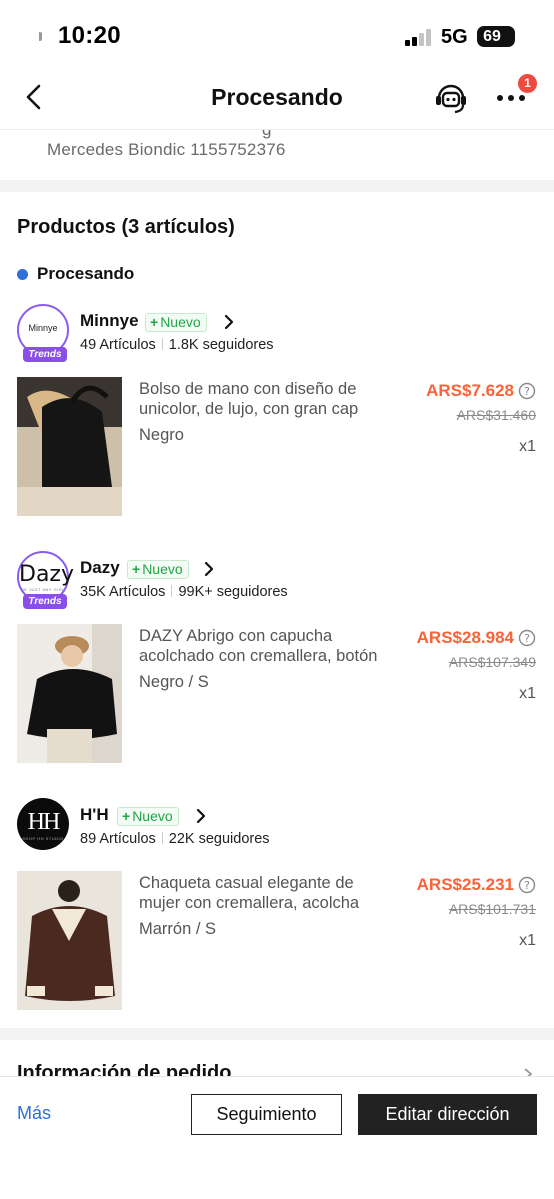 The height and width of the screenshot is (1199, 554). I want to click on store-logo: Dazy BE JUST ANY GIRL Trends, so click(45, 580).